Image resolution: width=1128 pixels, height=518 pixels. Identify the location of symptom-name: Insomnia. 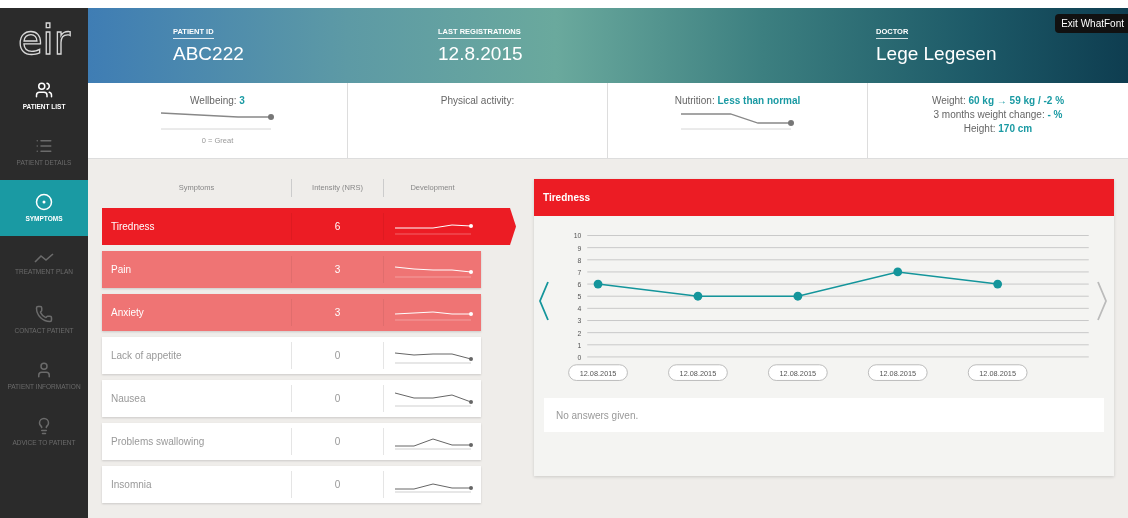
(131, 484).